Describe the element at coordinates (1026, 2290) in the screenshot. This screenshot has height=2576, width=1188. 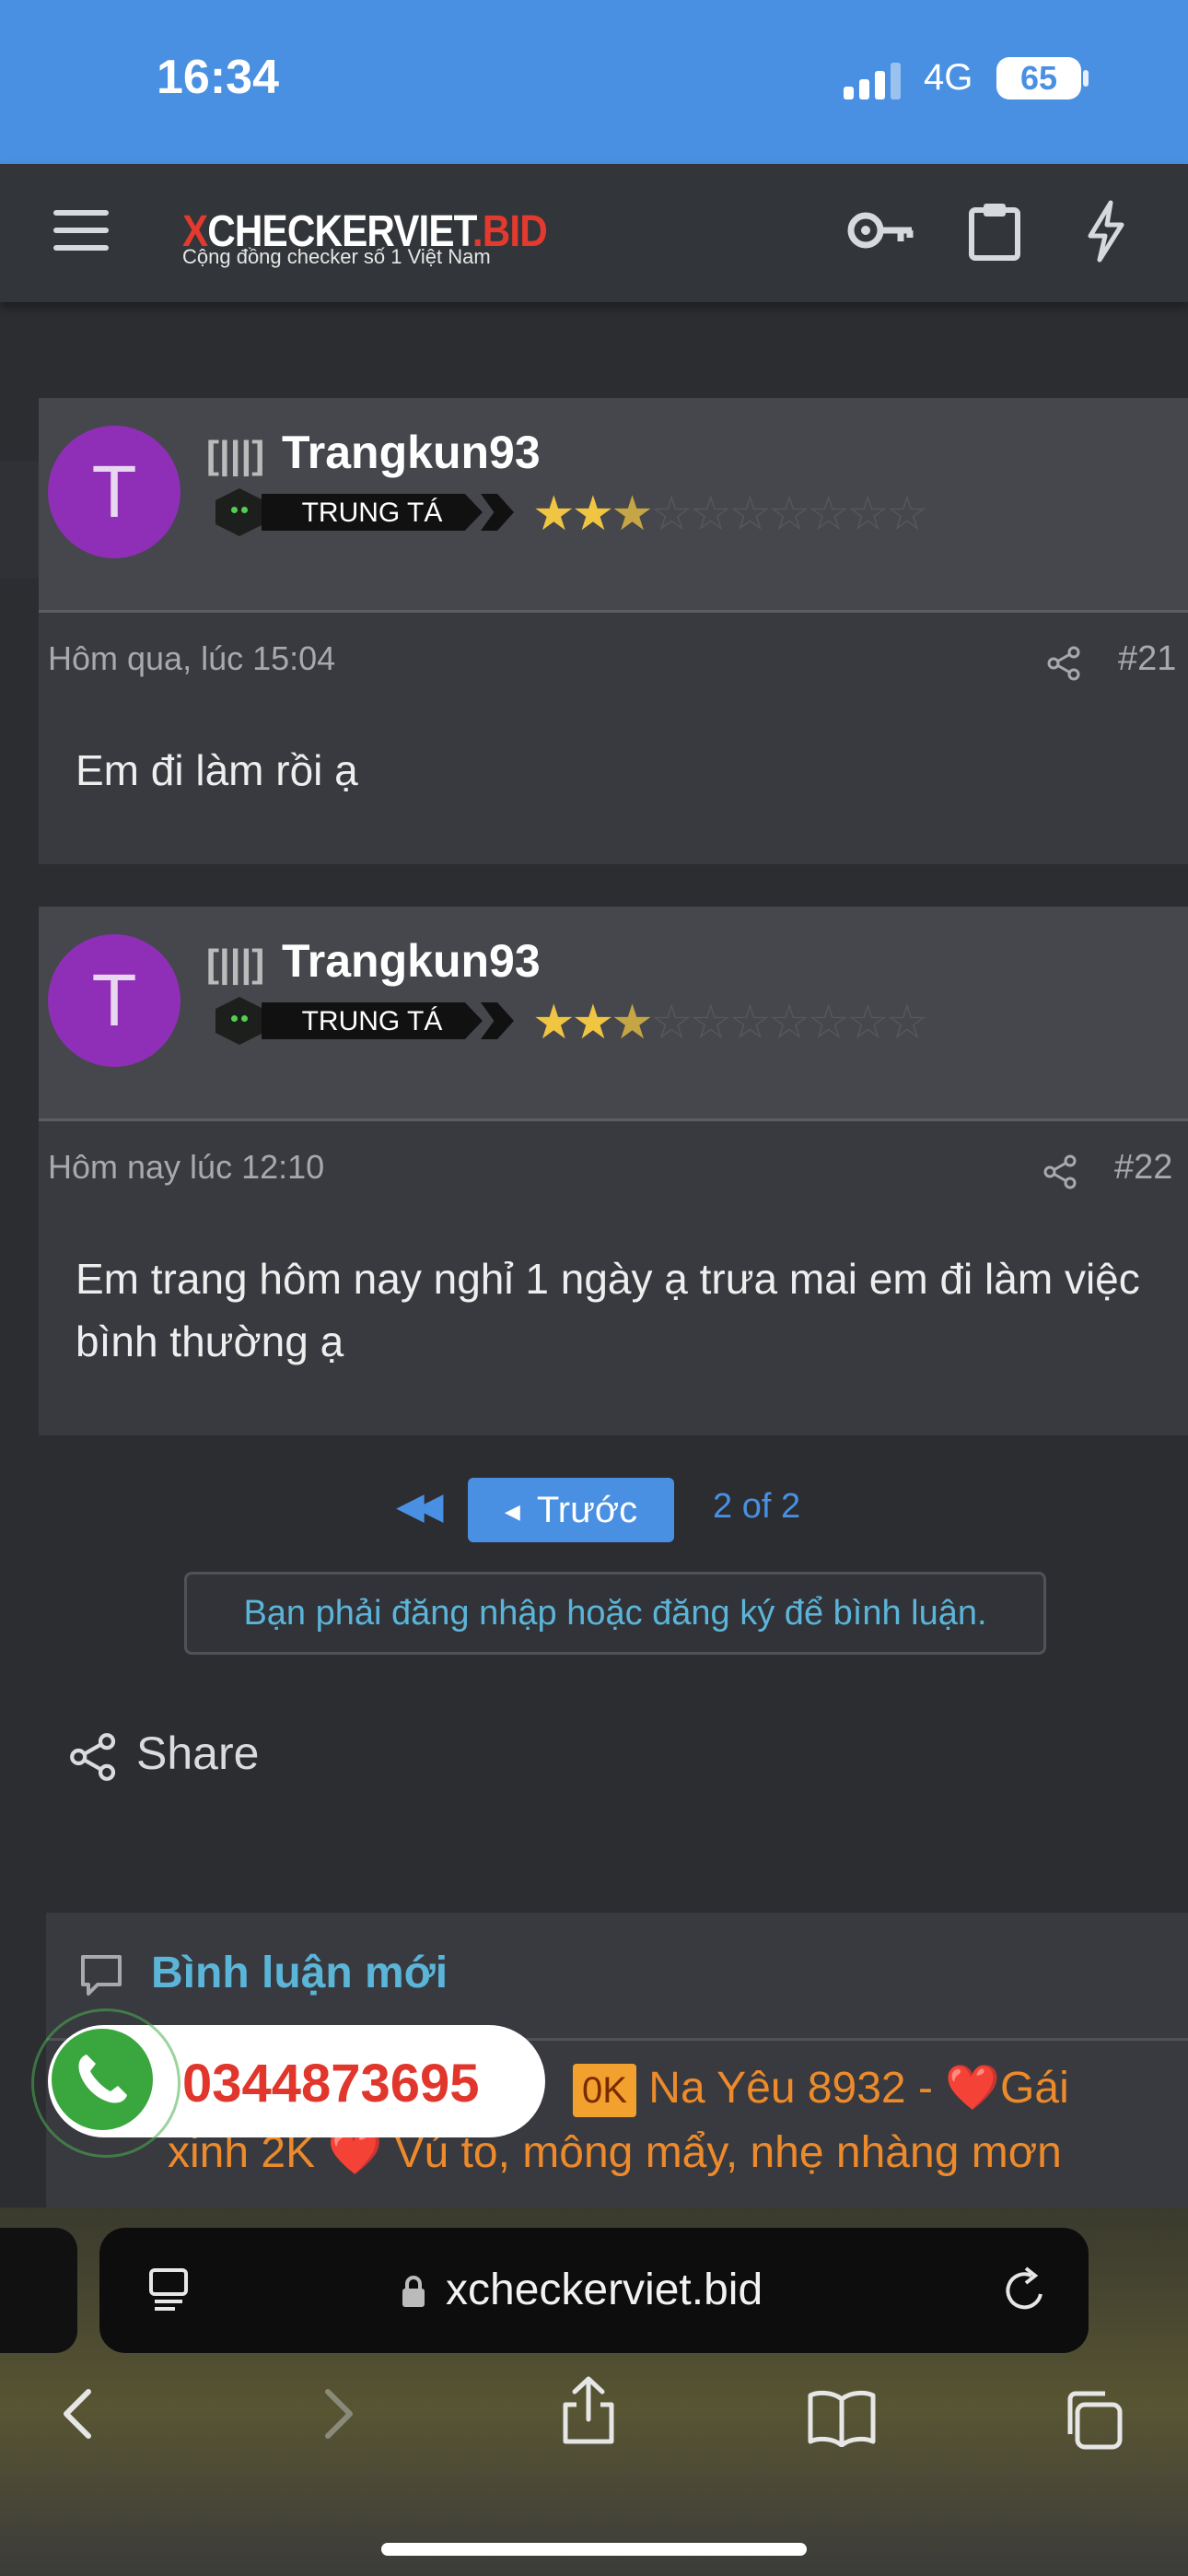
I see `reload-icon` at that location.